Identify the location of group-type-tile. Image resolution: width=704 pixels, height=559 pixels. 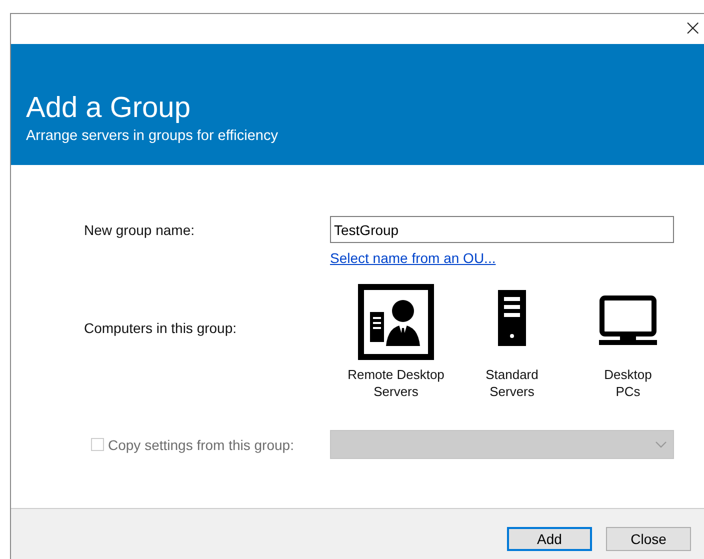
(396, 322).